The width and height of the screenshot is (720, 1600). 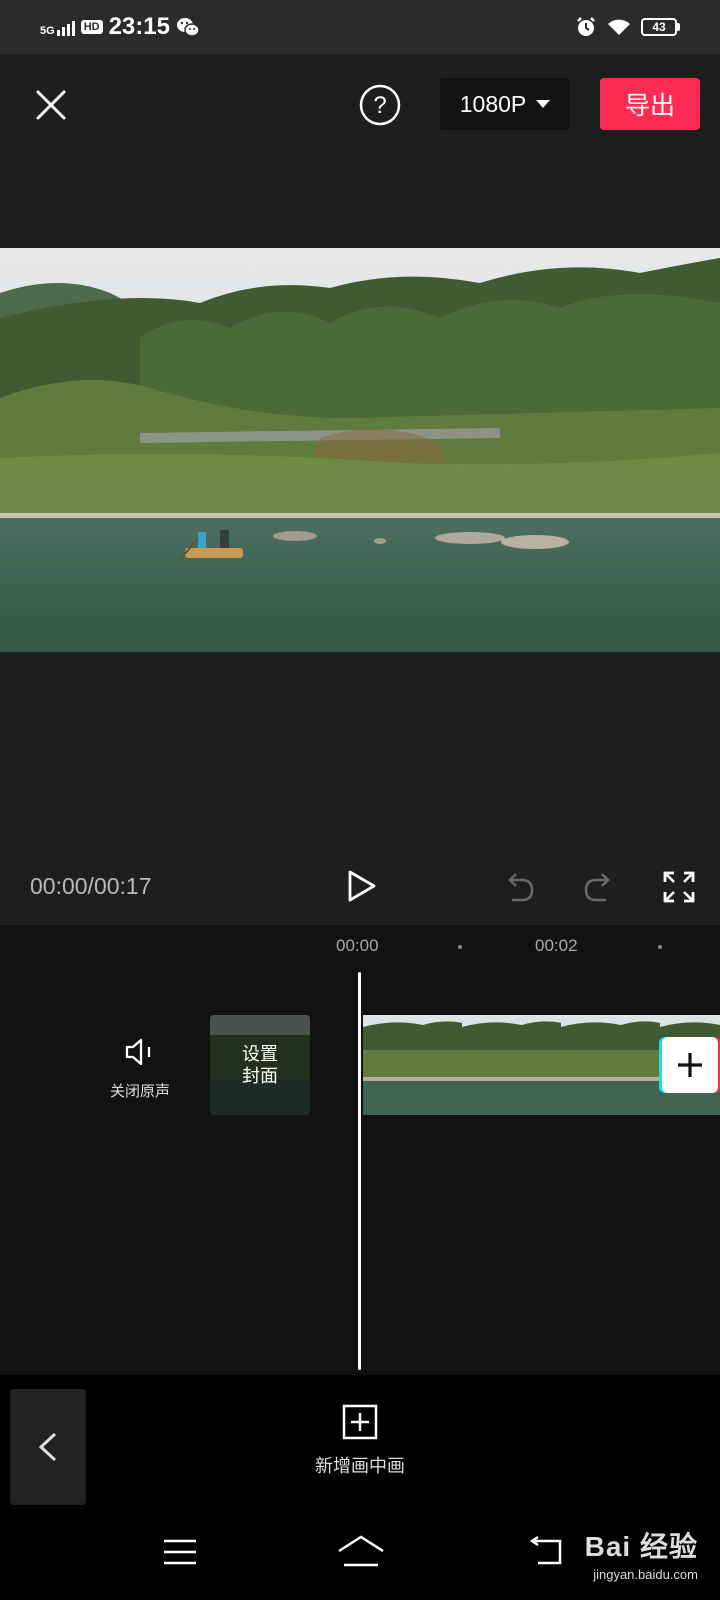 I want to click on chevron-left-icon, so click(x=47, y=1447).